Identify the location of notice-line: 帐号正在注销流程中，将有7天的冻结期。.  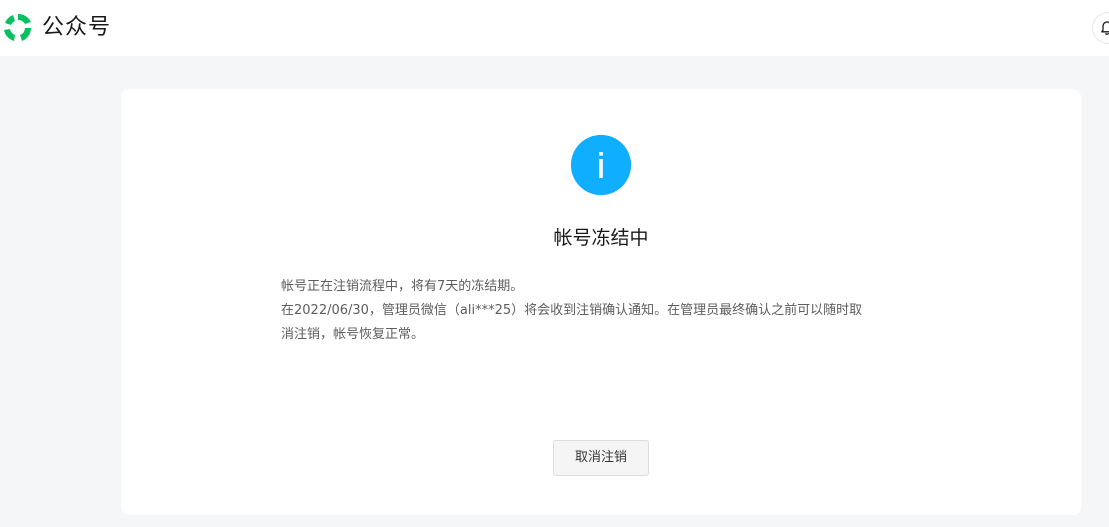
(402, 286).